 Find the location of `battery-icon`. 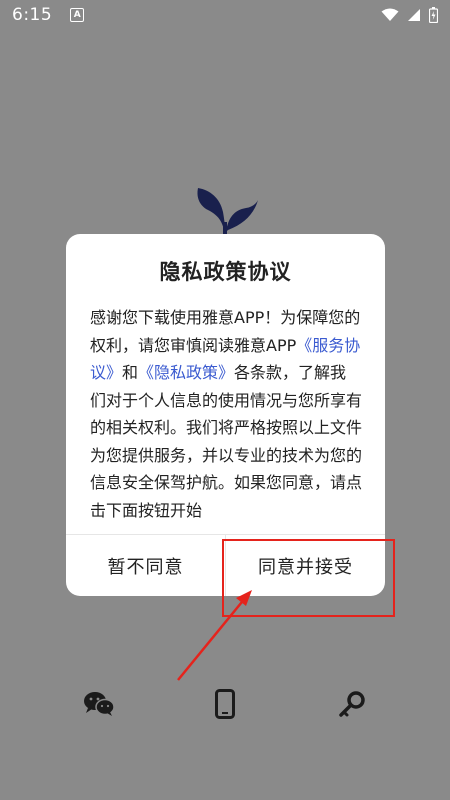

battery-icon is located at coordinates (433, 15).